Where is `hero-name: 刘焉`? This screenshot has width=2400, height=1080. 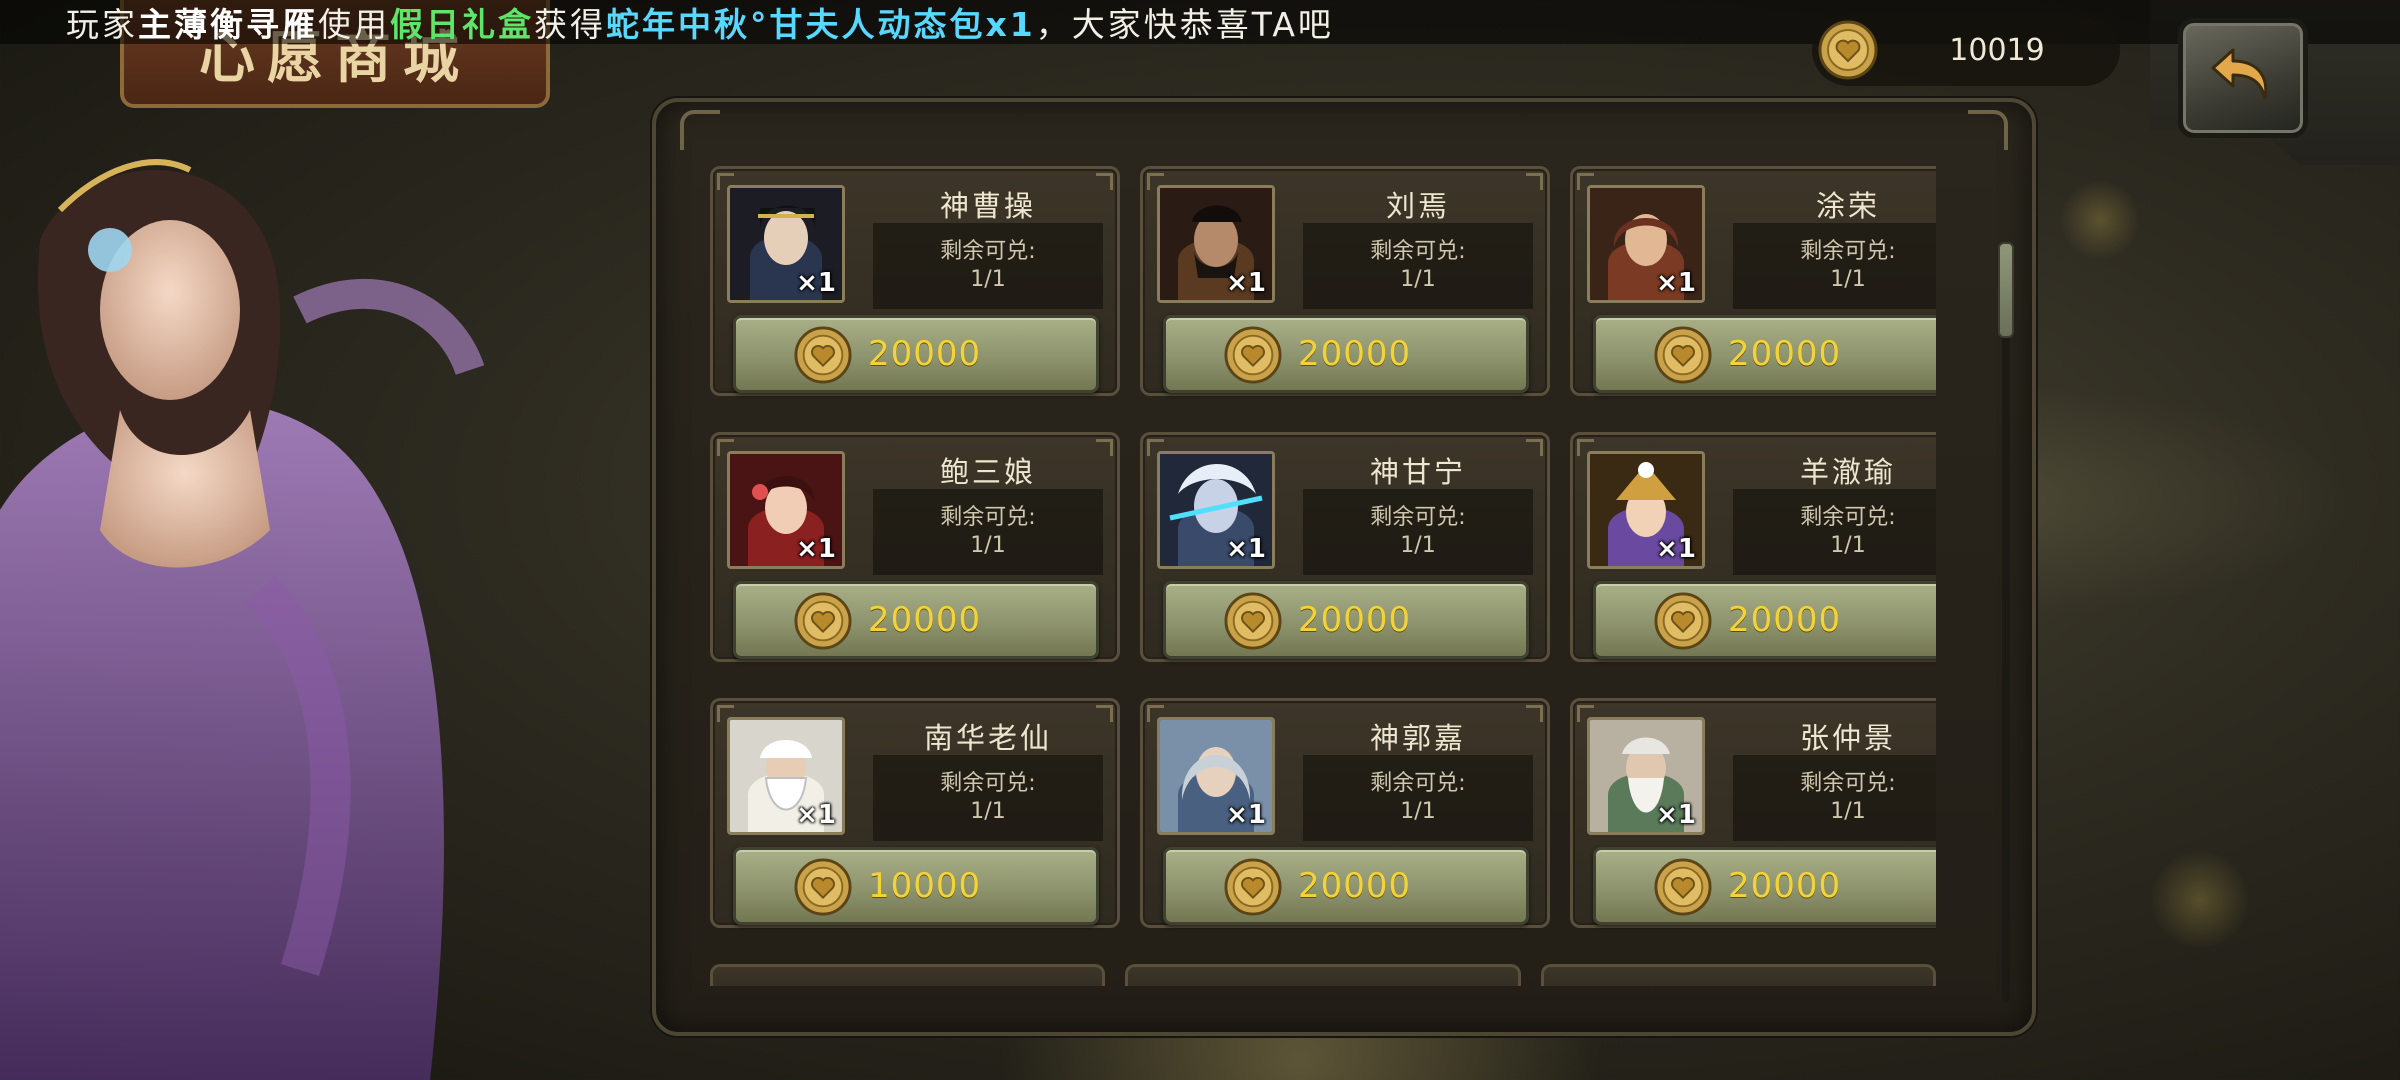
hero-name: 刘焉 is located at coordinates (1417, 206).